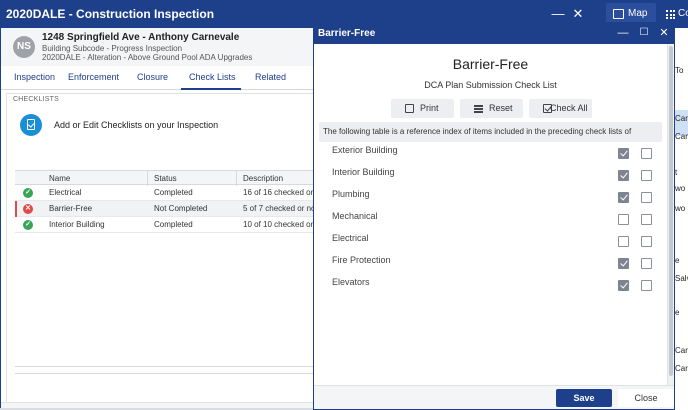 The height and width of the screenshot is (410, 688). What do you see at coordinates (347, 33) in the screenshot?
I see `dialog-window-title: Barrier-Free` at bounding box center [347, 33].